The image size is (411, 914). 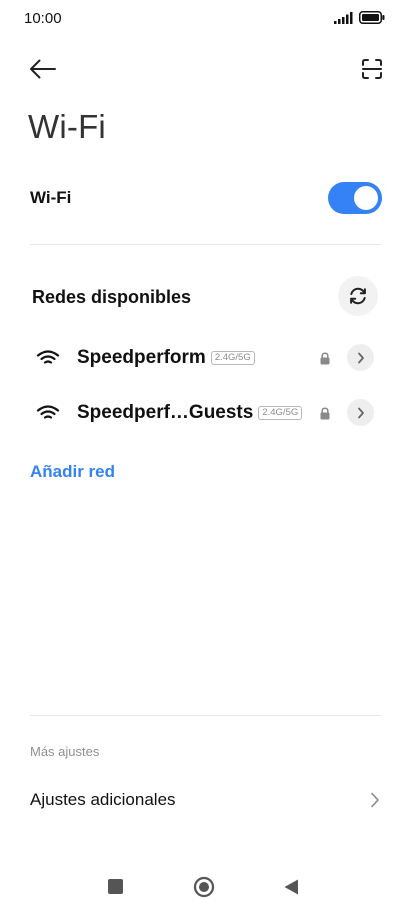 What do you see at coordinates (165, 412) in the screenshot?
I see `network-name: Speedperf…Guests` at bounding box center [165, 412].